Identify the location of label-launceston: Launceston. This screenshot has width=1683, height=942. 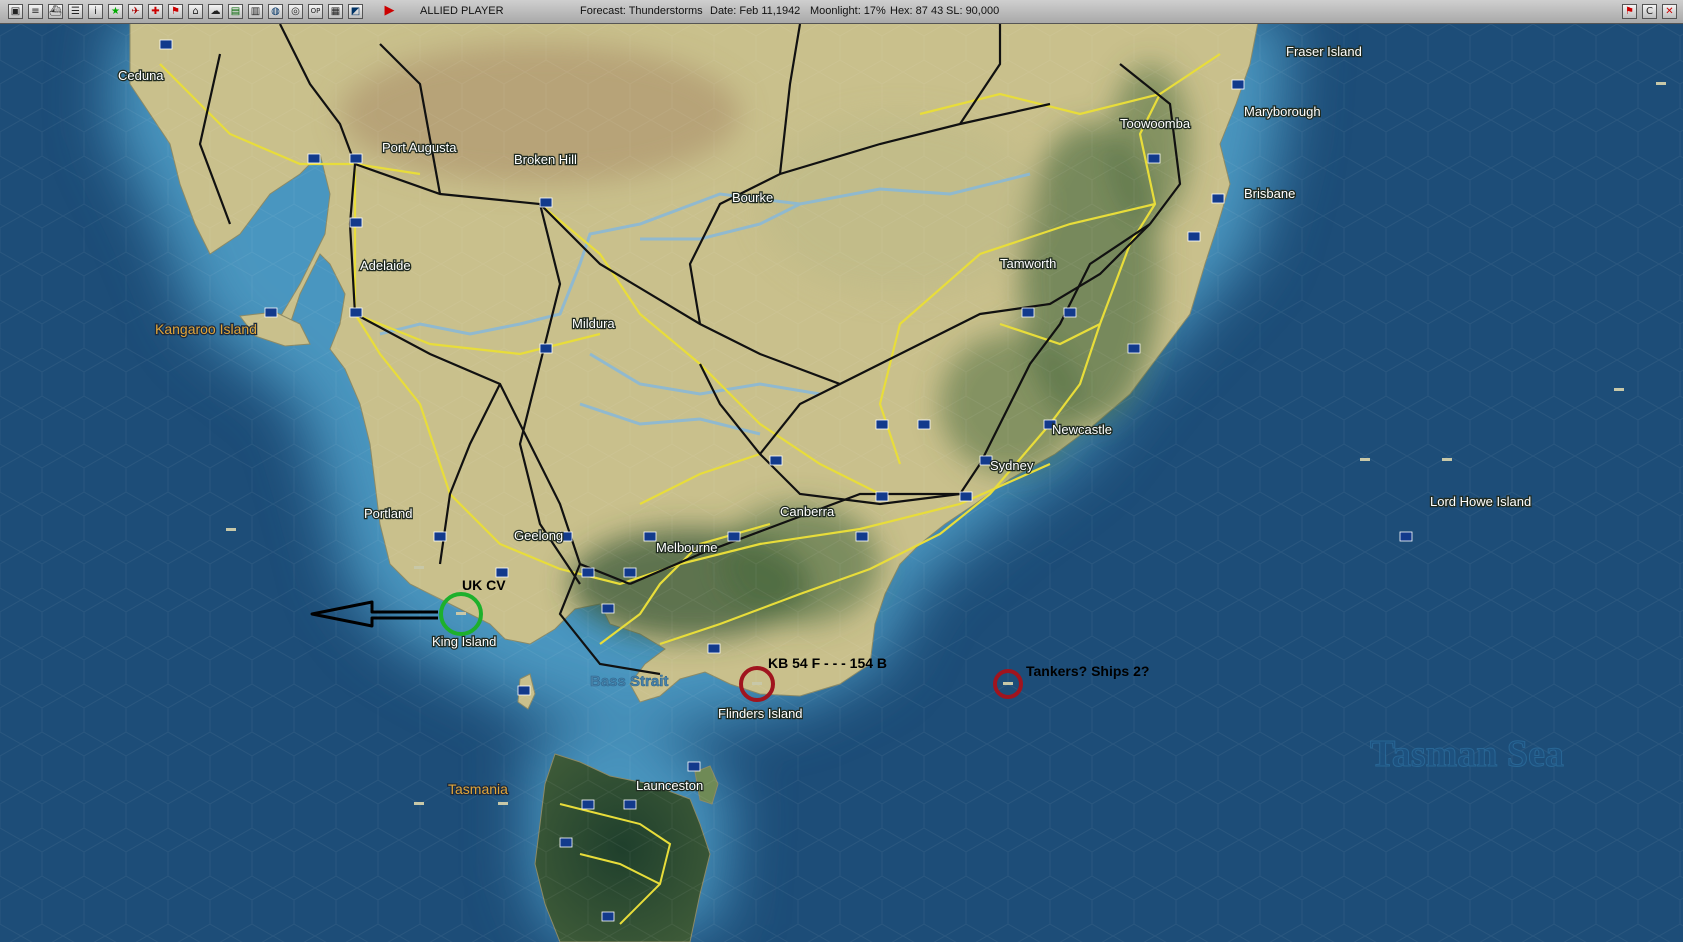
(669, 785).